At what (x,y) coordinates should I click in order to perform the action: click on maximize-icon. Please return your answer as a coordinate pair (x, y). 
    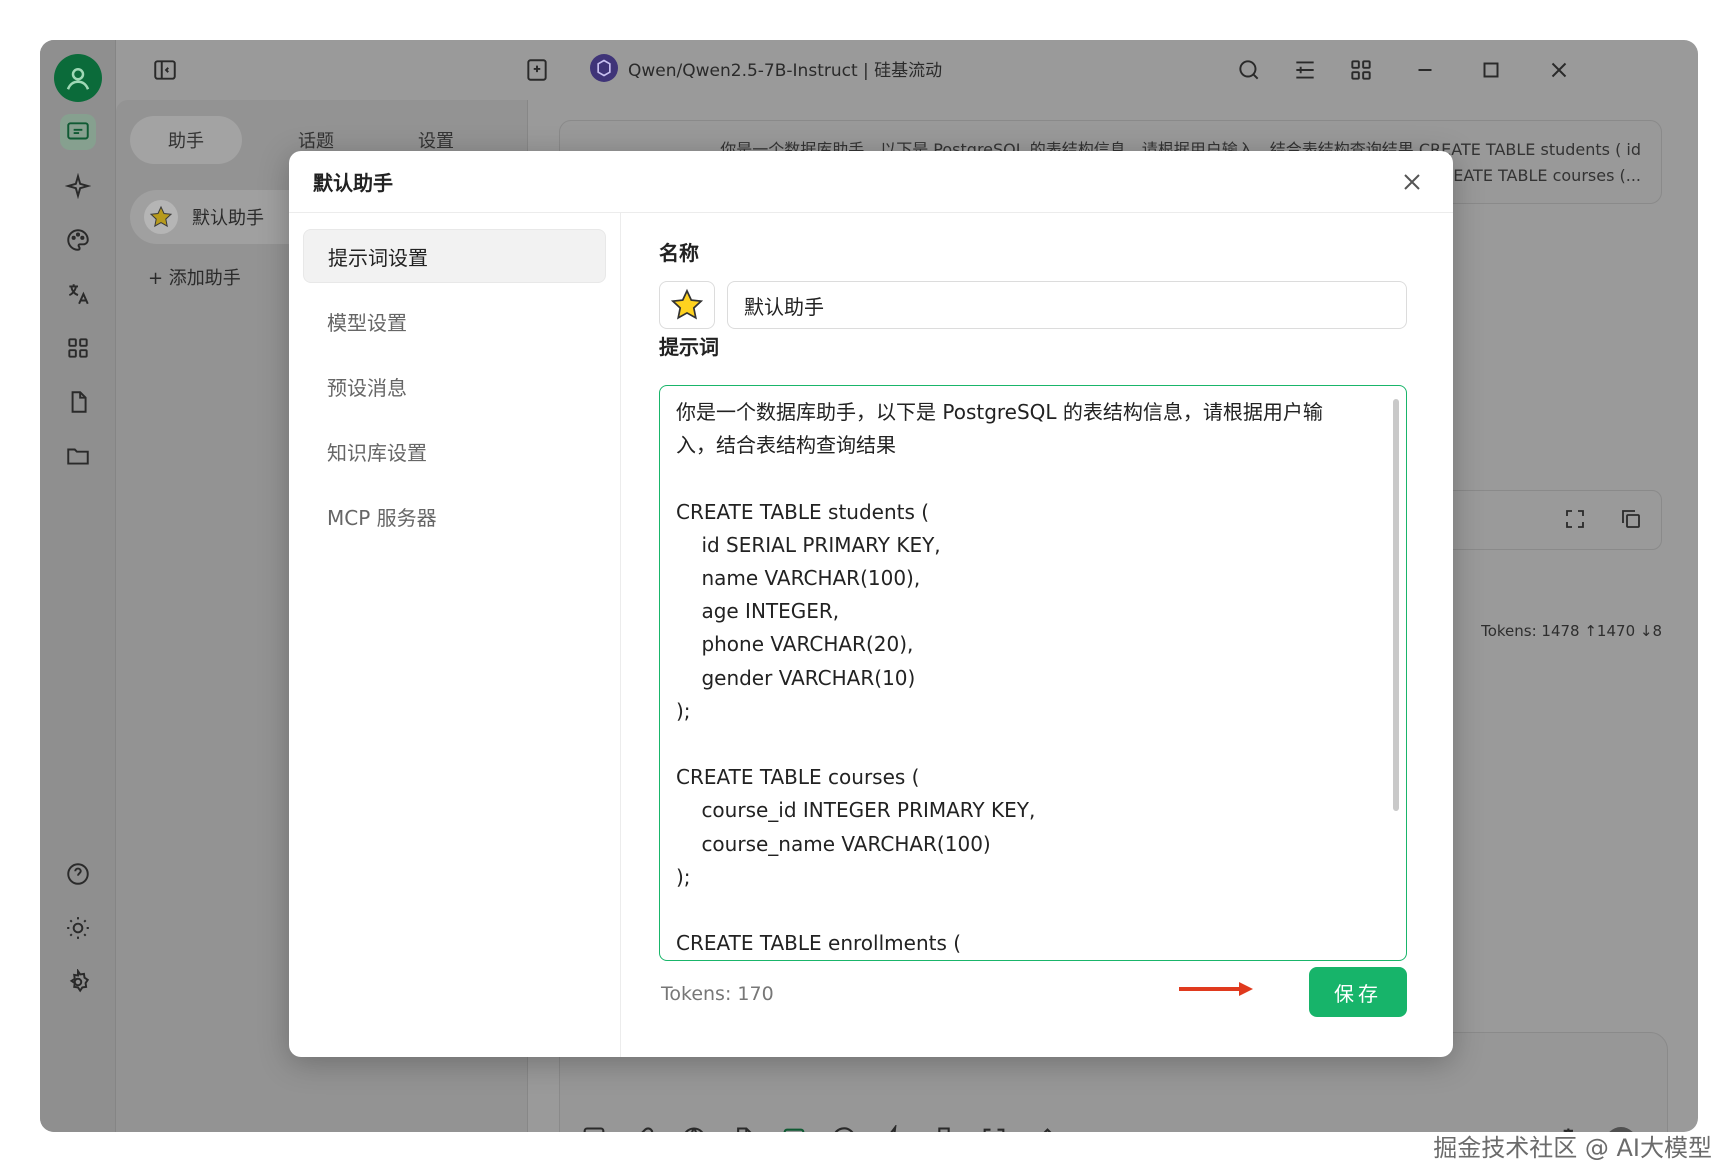
    Looking at the image, I should click on (1491, 72).